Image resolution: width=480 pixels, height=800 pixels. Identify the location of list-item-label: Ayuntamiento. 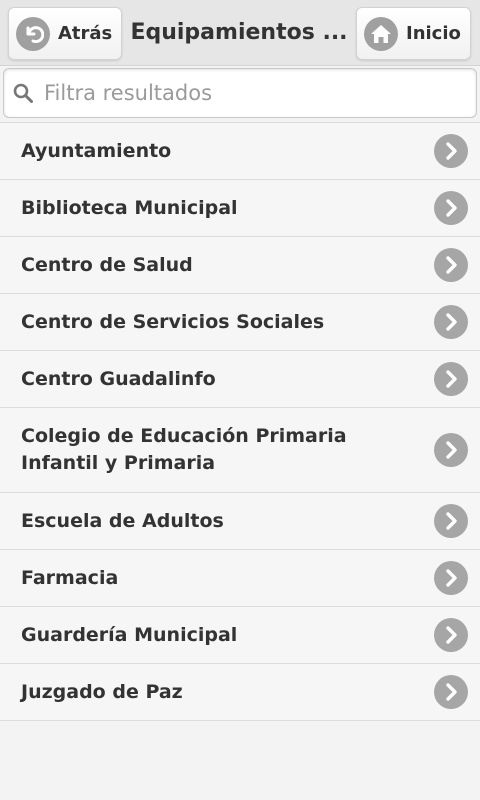
(96, 151).